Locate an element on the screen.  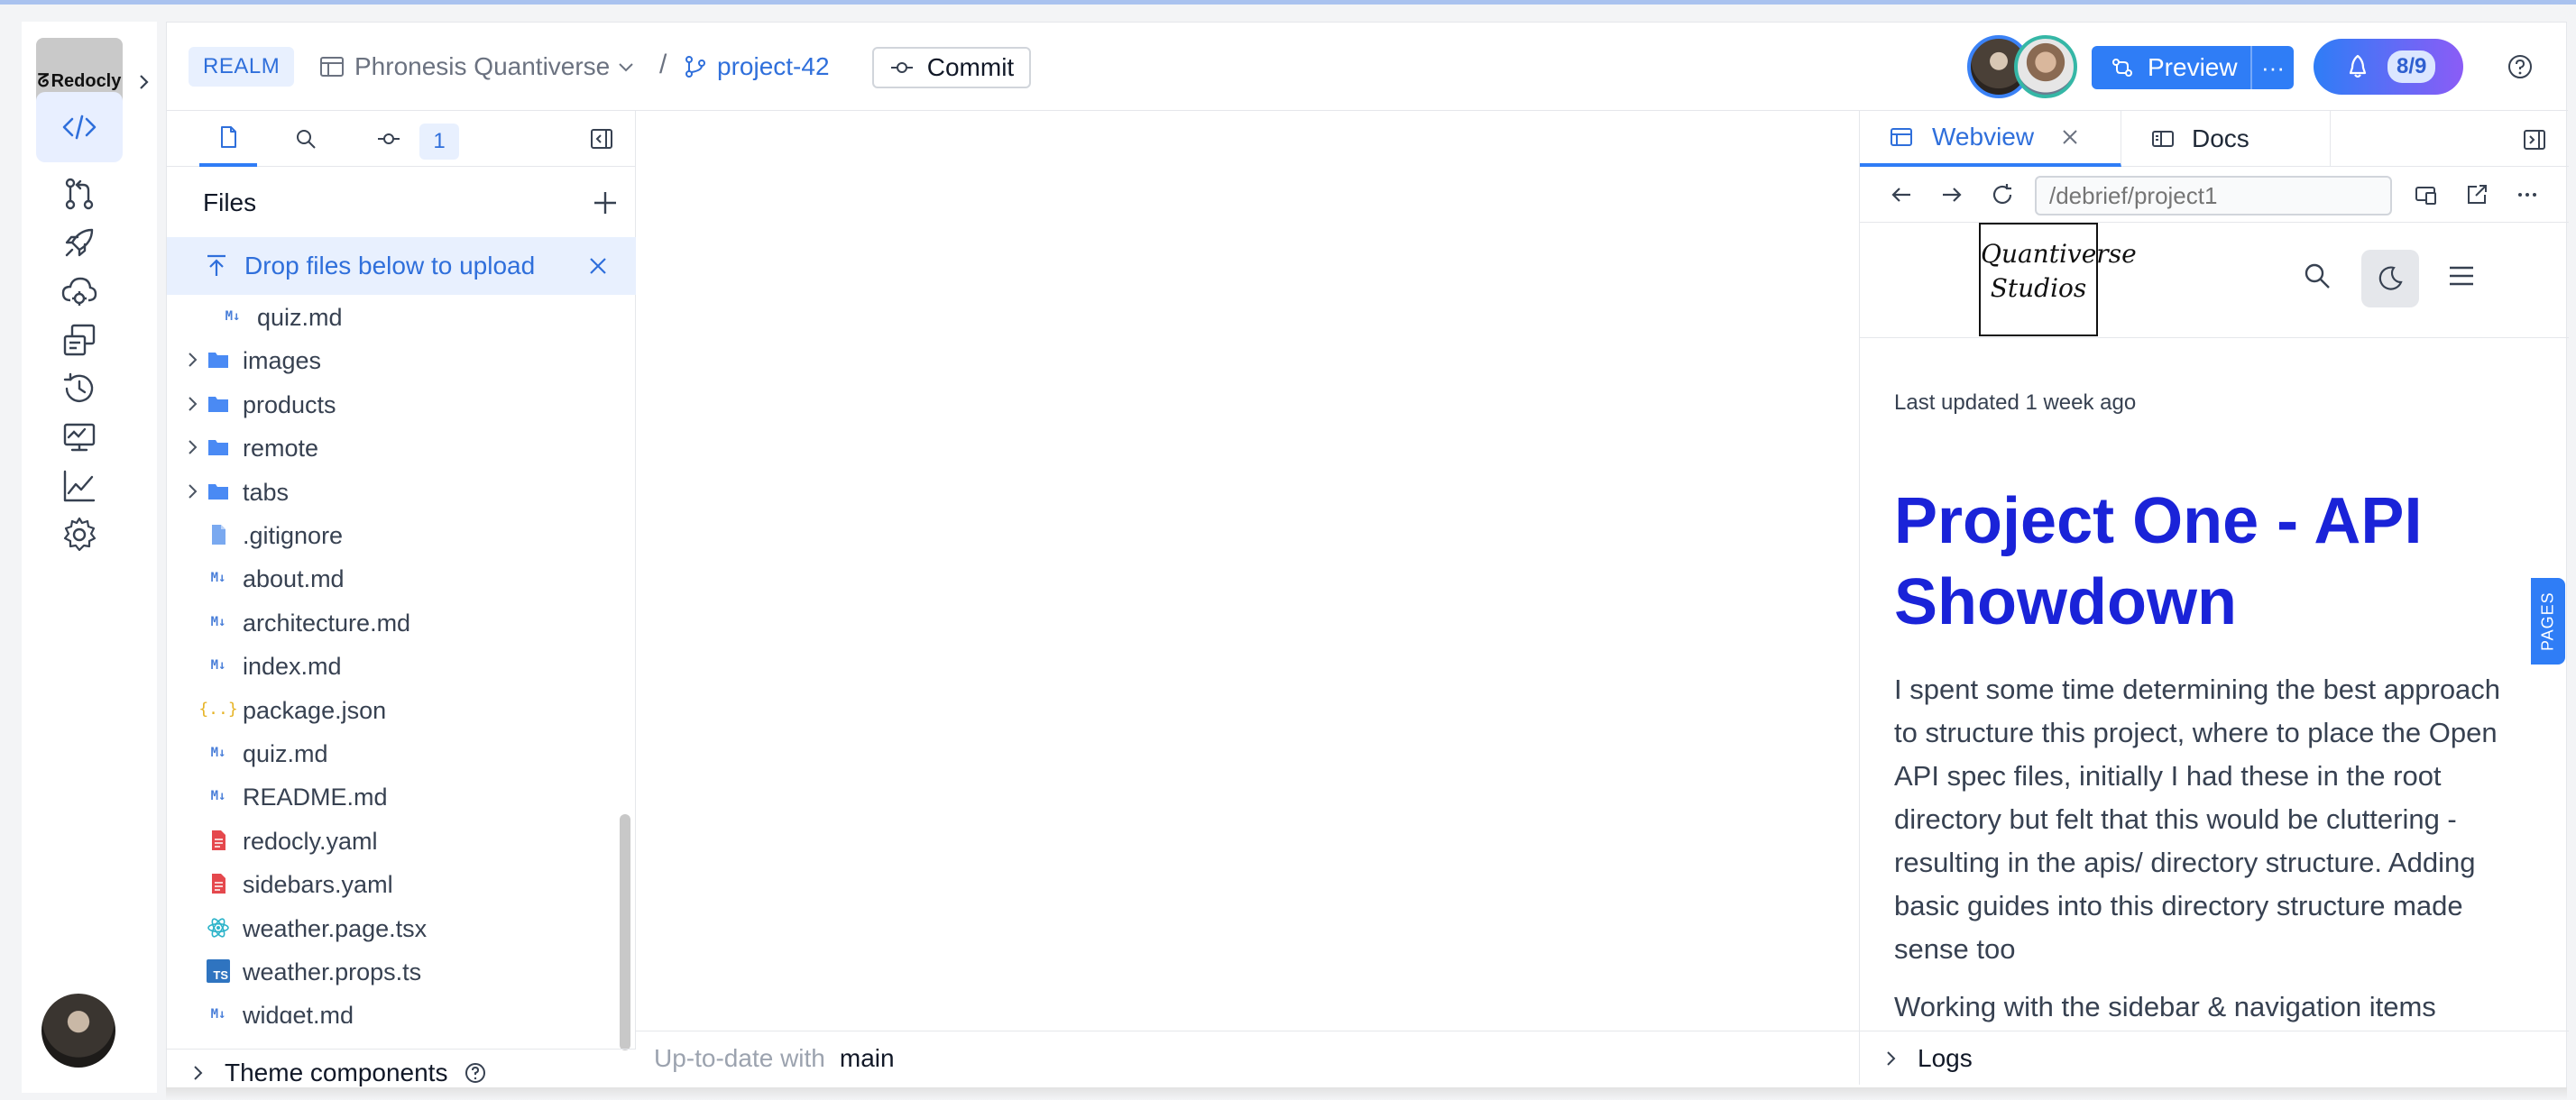
preview-button: Preview is located at coordinates (2171, 67).